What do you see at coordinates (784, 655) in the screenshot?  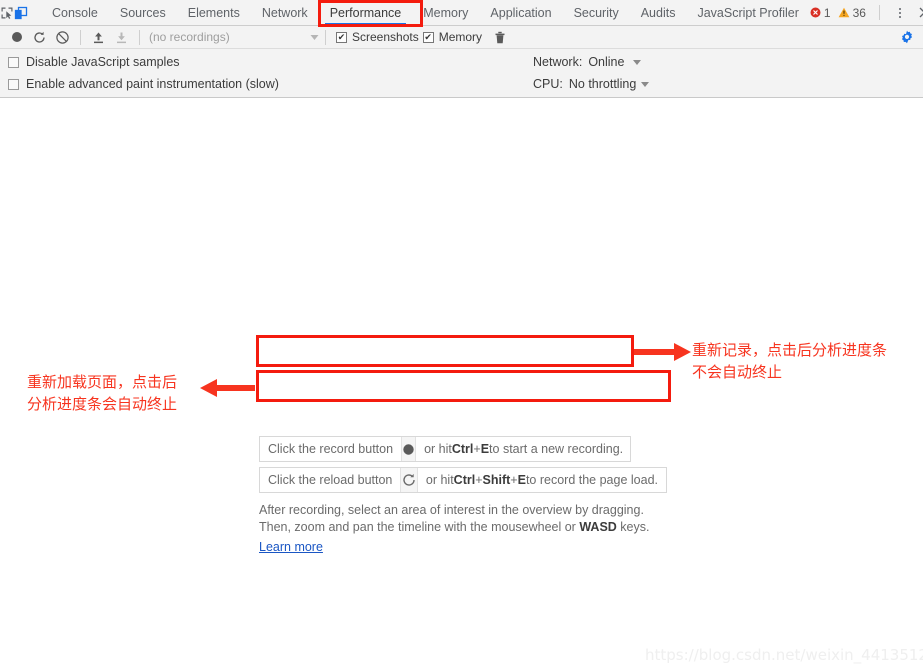 I see `watermark-text: https://blog.csdn.net/weixin_44135121` at bounding box center [784, 655].